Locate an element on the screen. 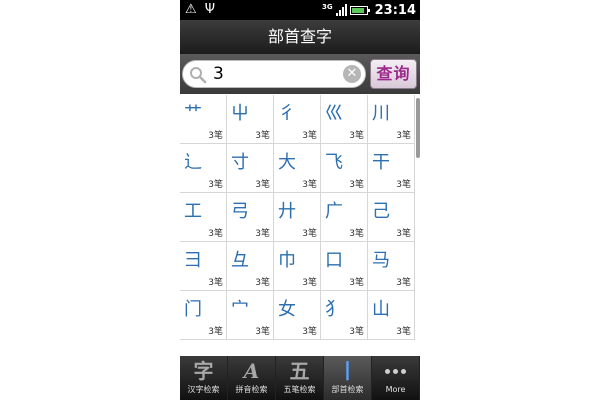 This screenshot has height=400, width=600. radical-cell: 川 3笔 is located at coordinates (391, 119).